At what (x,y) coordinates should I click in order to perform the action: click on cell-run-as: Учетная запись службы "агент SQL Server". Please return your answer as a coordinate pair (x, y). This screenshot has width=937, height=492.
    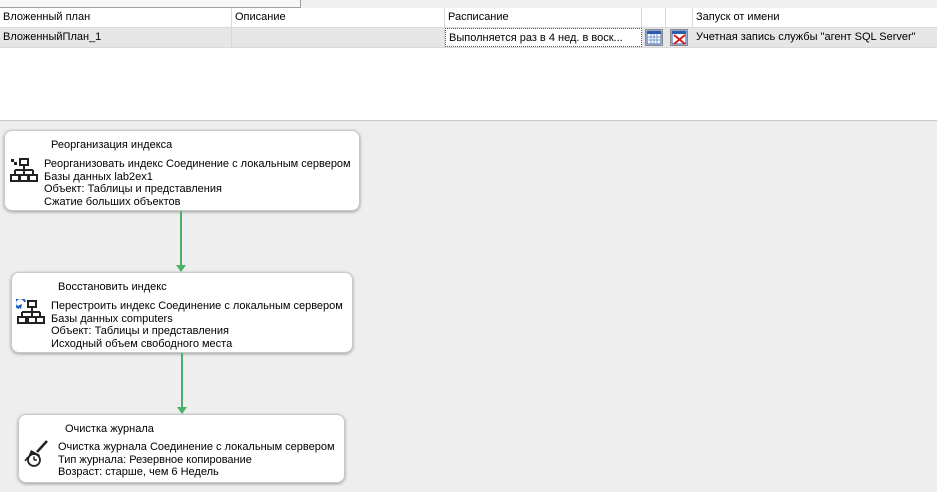
    Looking at the image, I should click on (815, 37).